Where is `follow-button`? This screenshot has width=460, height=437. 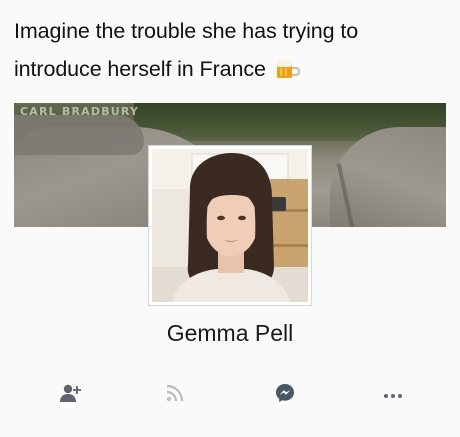 follow-button is located at coordinates (175, 395).